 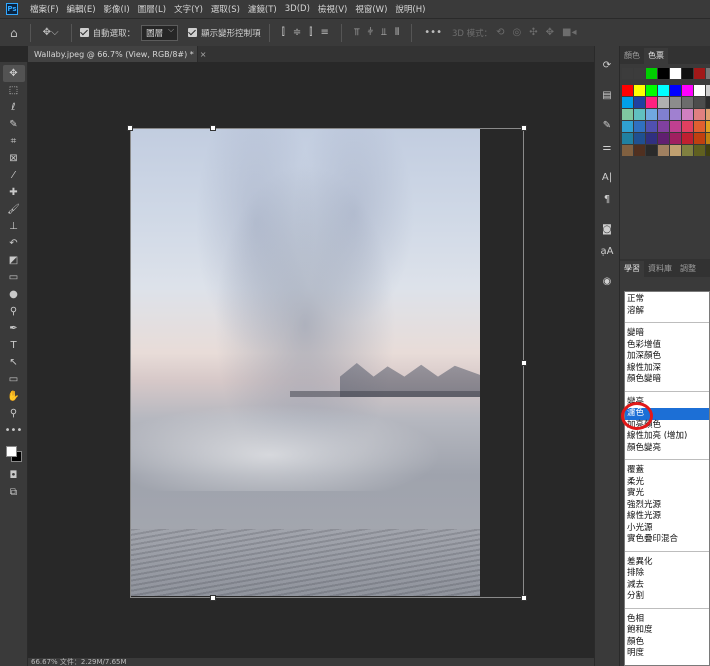 What do you see at coordinates (14, 107) in the screenshot?
I see `lasso-tool-icon: ℓ` at bounding box center [14, 107].